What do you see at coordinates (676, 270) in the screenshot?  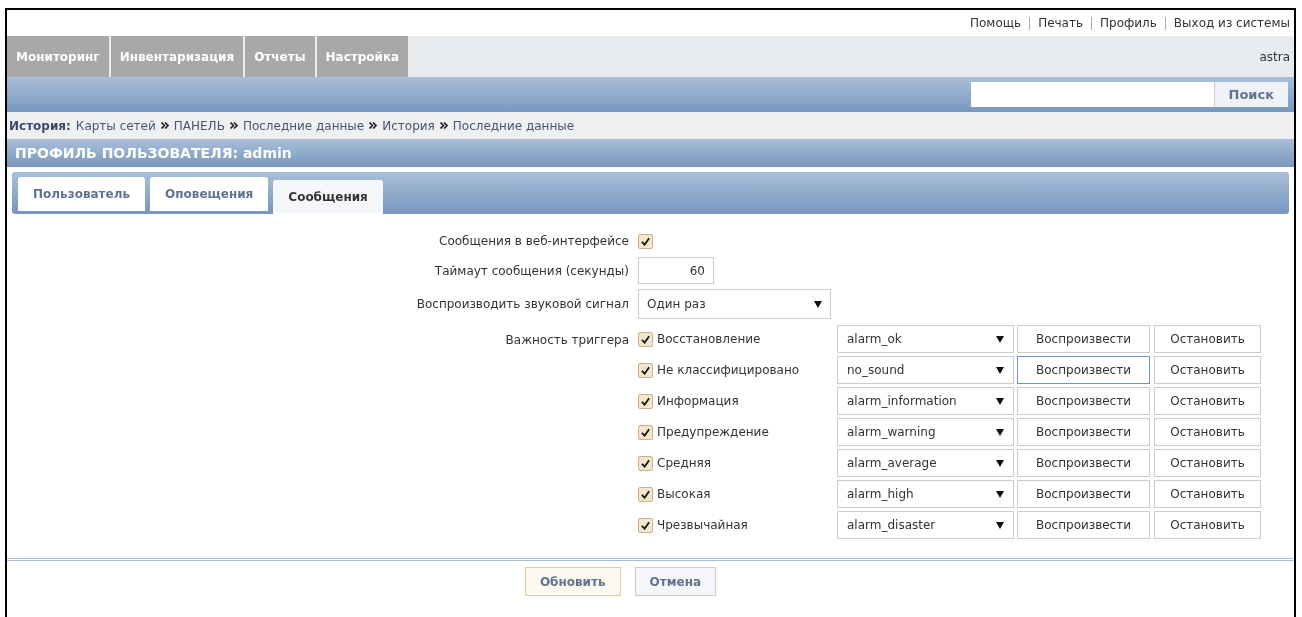 I see `timeout-field: 60` at bounding box center [676, 270].